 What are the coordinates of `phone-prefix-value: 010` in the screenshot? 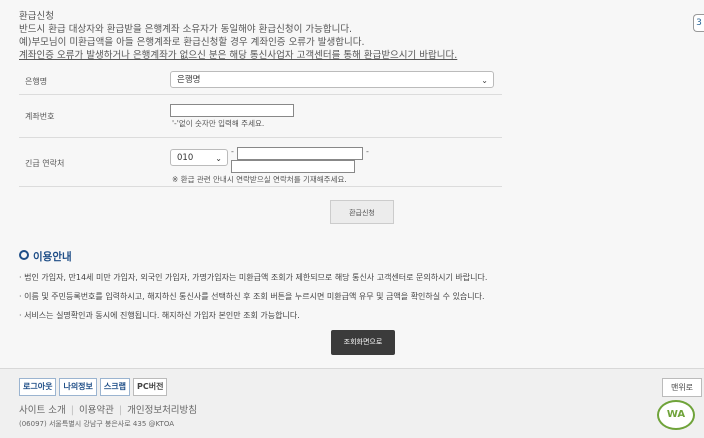 It's located at (185, 158).